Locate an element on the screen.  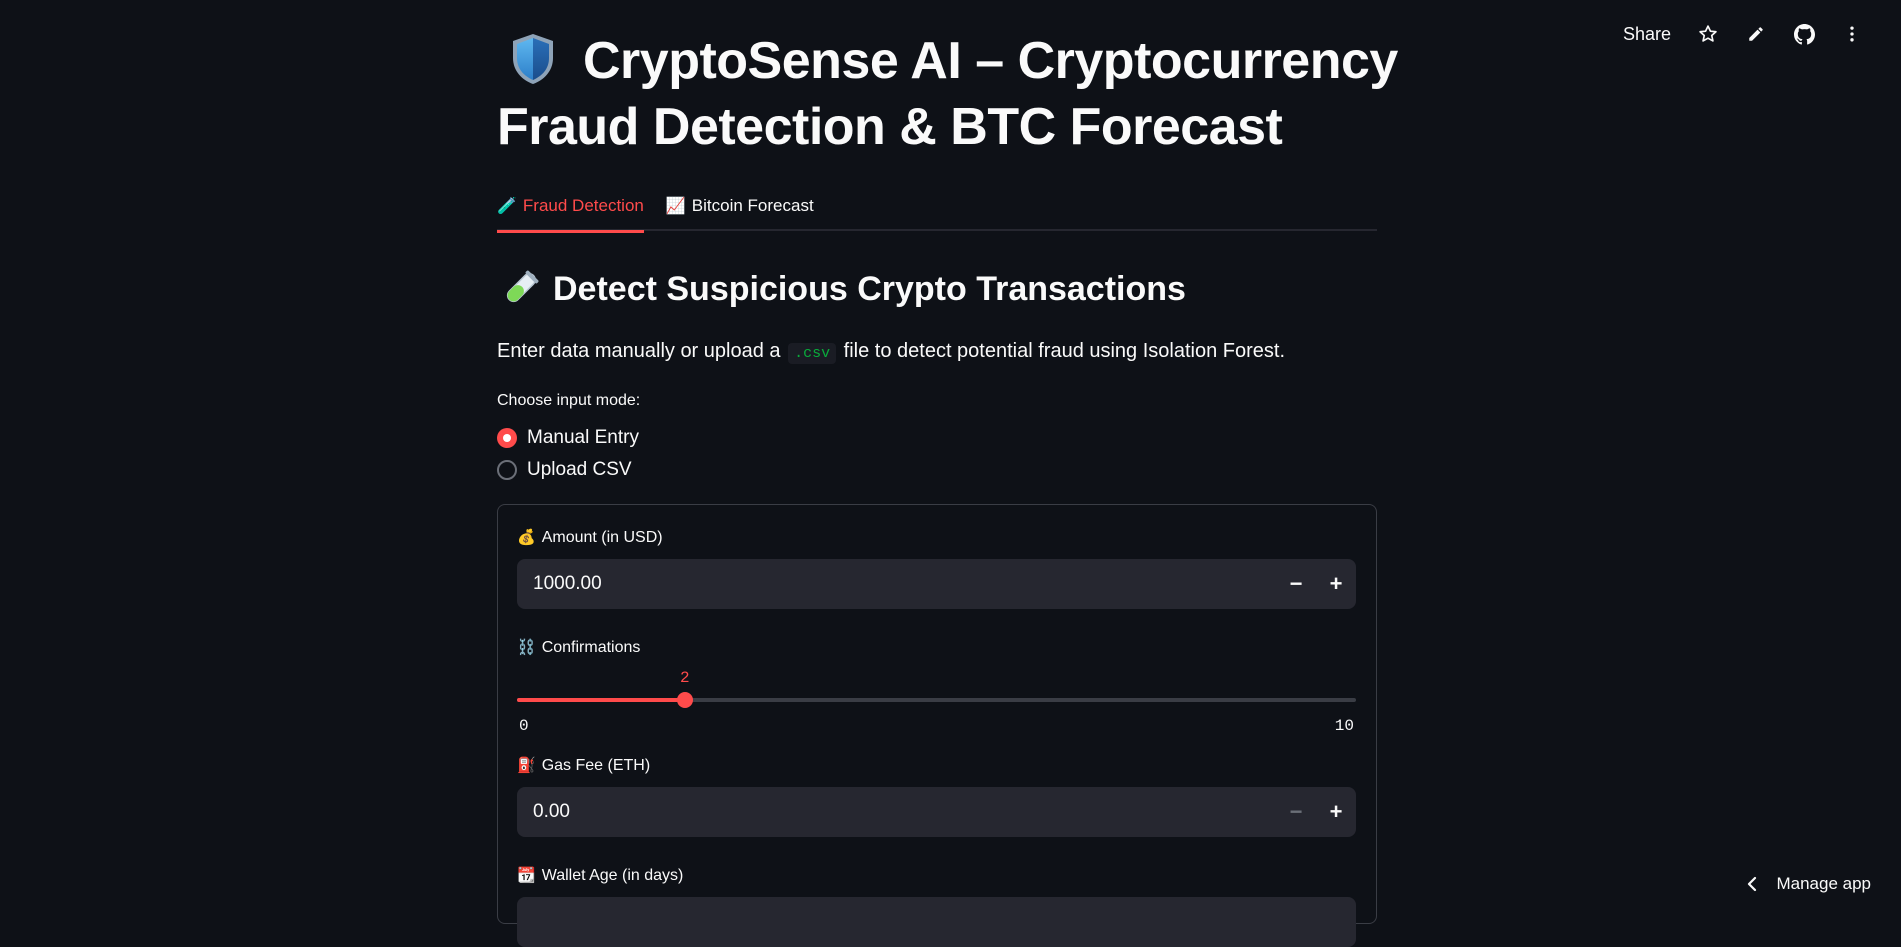
radio-unchecked-icon is located at coordinates (507, 470).